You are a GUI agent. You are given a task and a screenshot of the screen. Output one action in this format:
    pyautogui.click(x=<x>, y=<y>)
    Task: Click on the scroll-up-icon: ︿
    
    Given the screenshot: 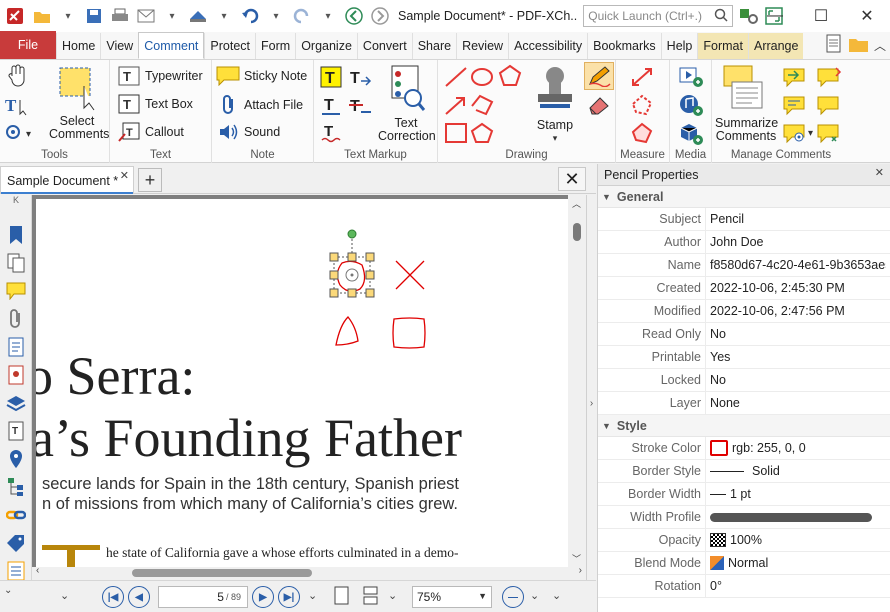 What is the action you would take?
    pyautogui.click(x=576, y=203)
    